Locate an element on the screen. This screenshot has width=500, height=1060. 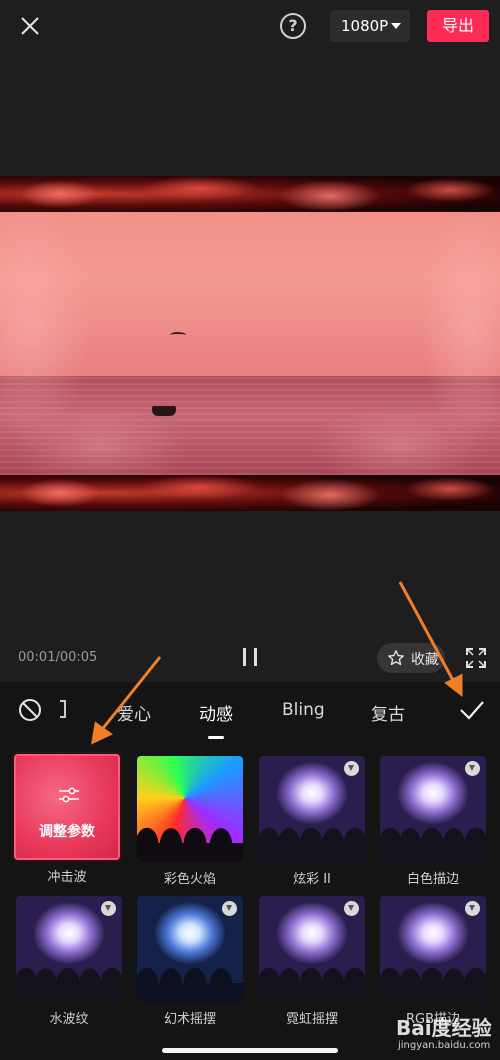
close-icon is located at coordinates (30, 26).